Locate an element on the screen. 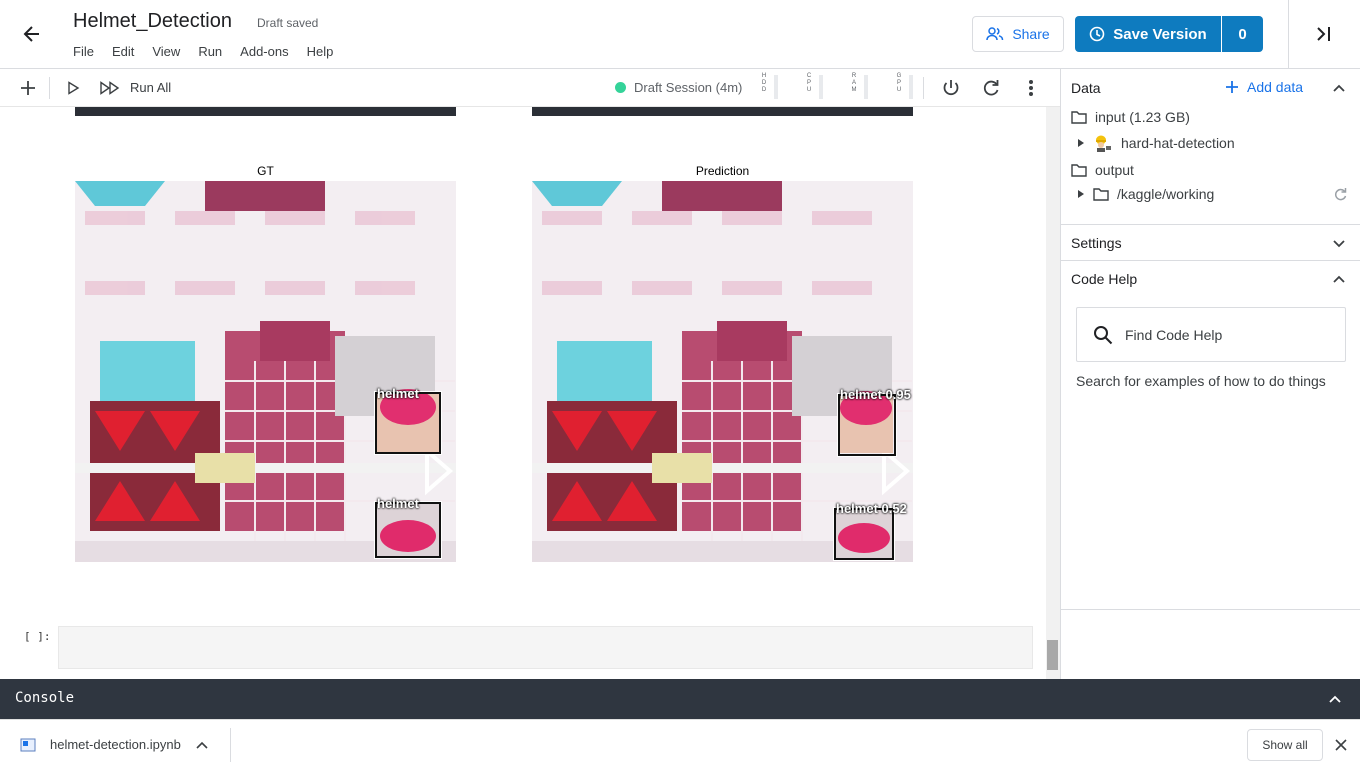  scrollbar-thumb is located at coordinates (1052, 655).